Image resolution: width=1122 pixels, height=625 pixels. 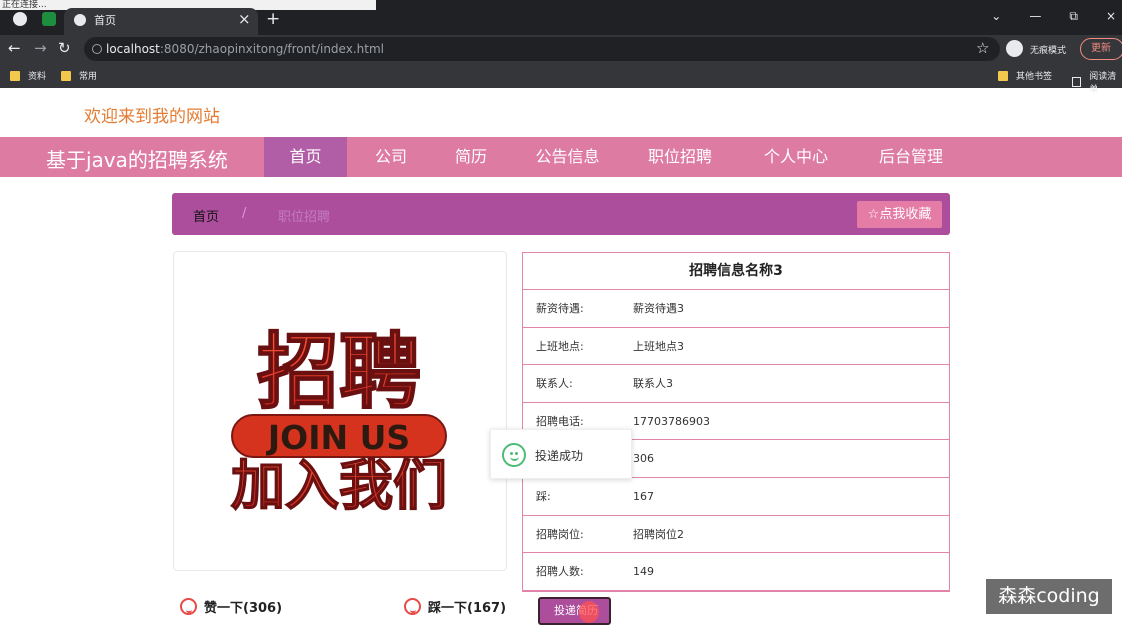 What do you see at coordinates (271, 49) in the screenshot?
I see `address-path: :8080/zhaopinxitong/front/index.html` at bounding box center [271, 49].